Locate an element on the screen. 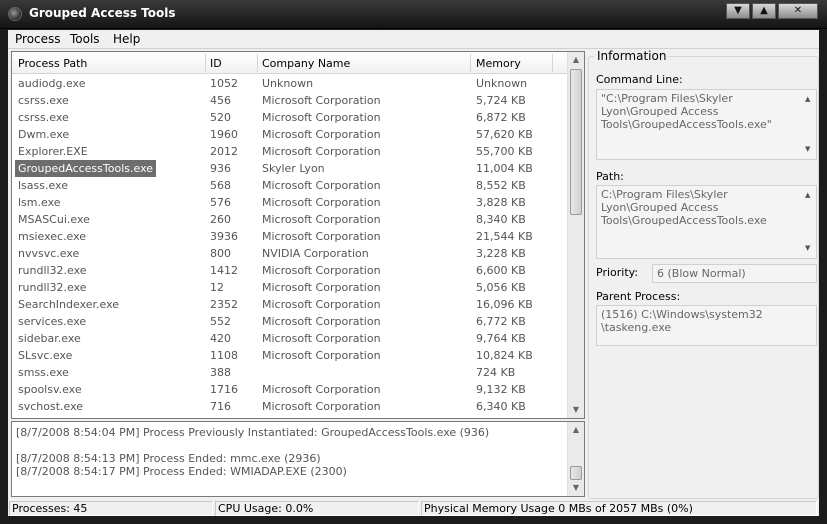 The image size is (827, 524). command-line-text: "C:\Program Files\Skyler is located at coordinates (667, 98).